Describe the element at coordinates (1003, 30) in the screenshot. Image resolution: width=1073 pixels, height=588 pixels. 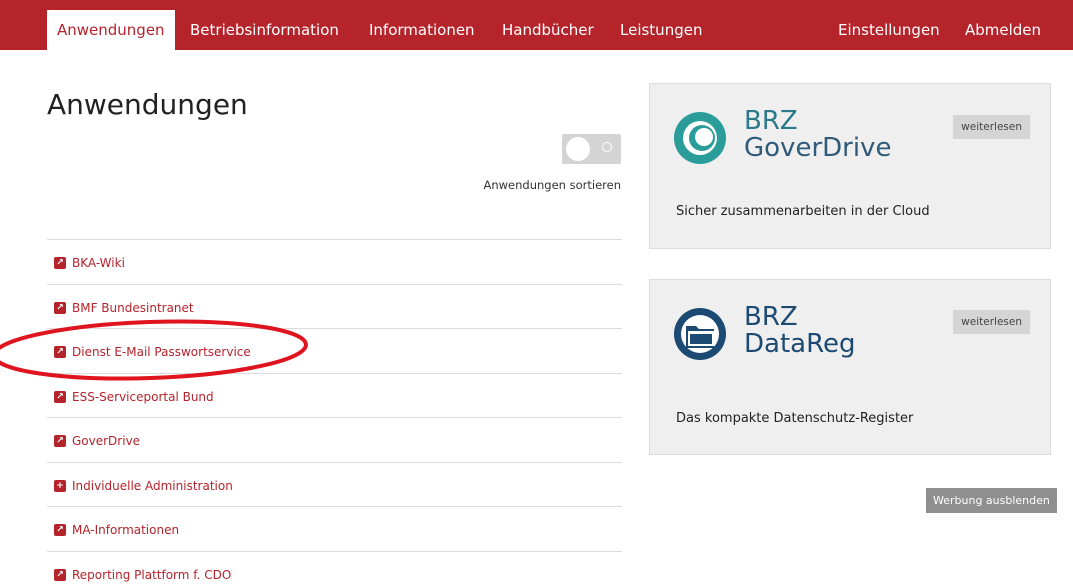
I see `nav-abmelden: Abmelden` at that location.